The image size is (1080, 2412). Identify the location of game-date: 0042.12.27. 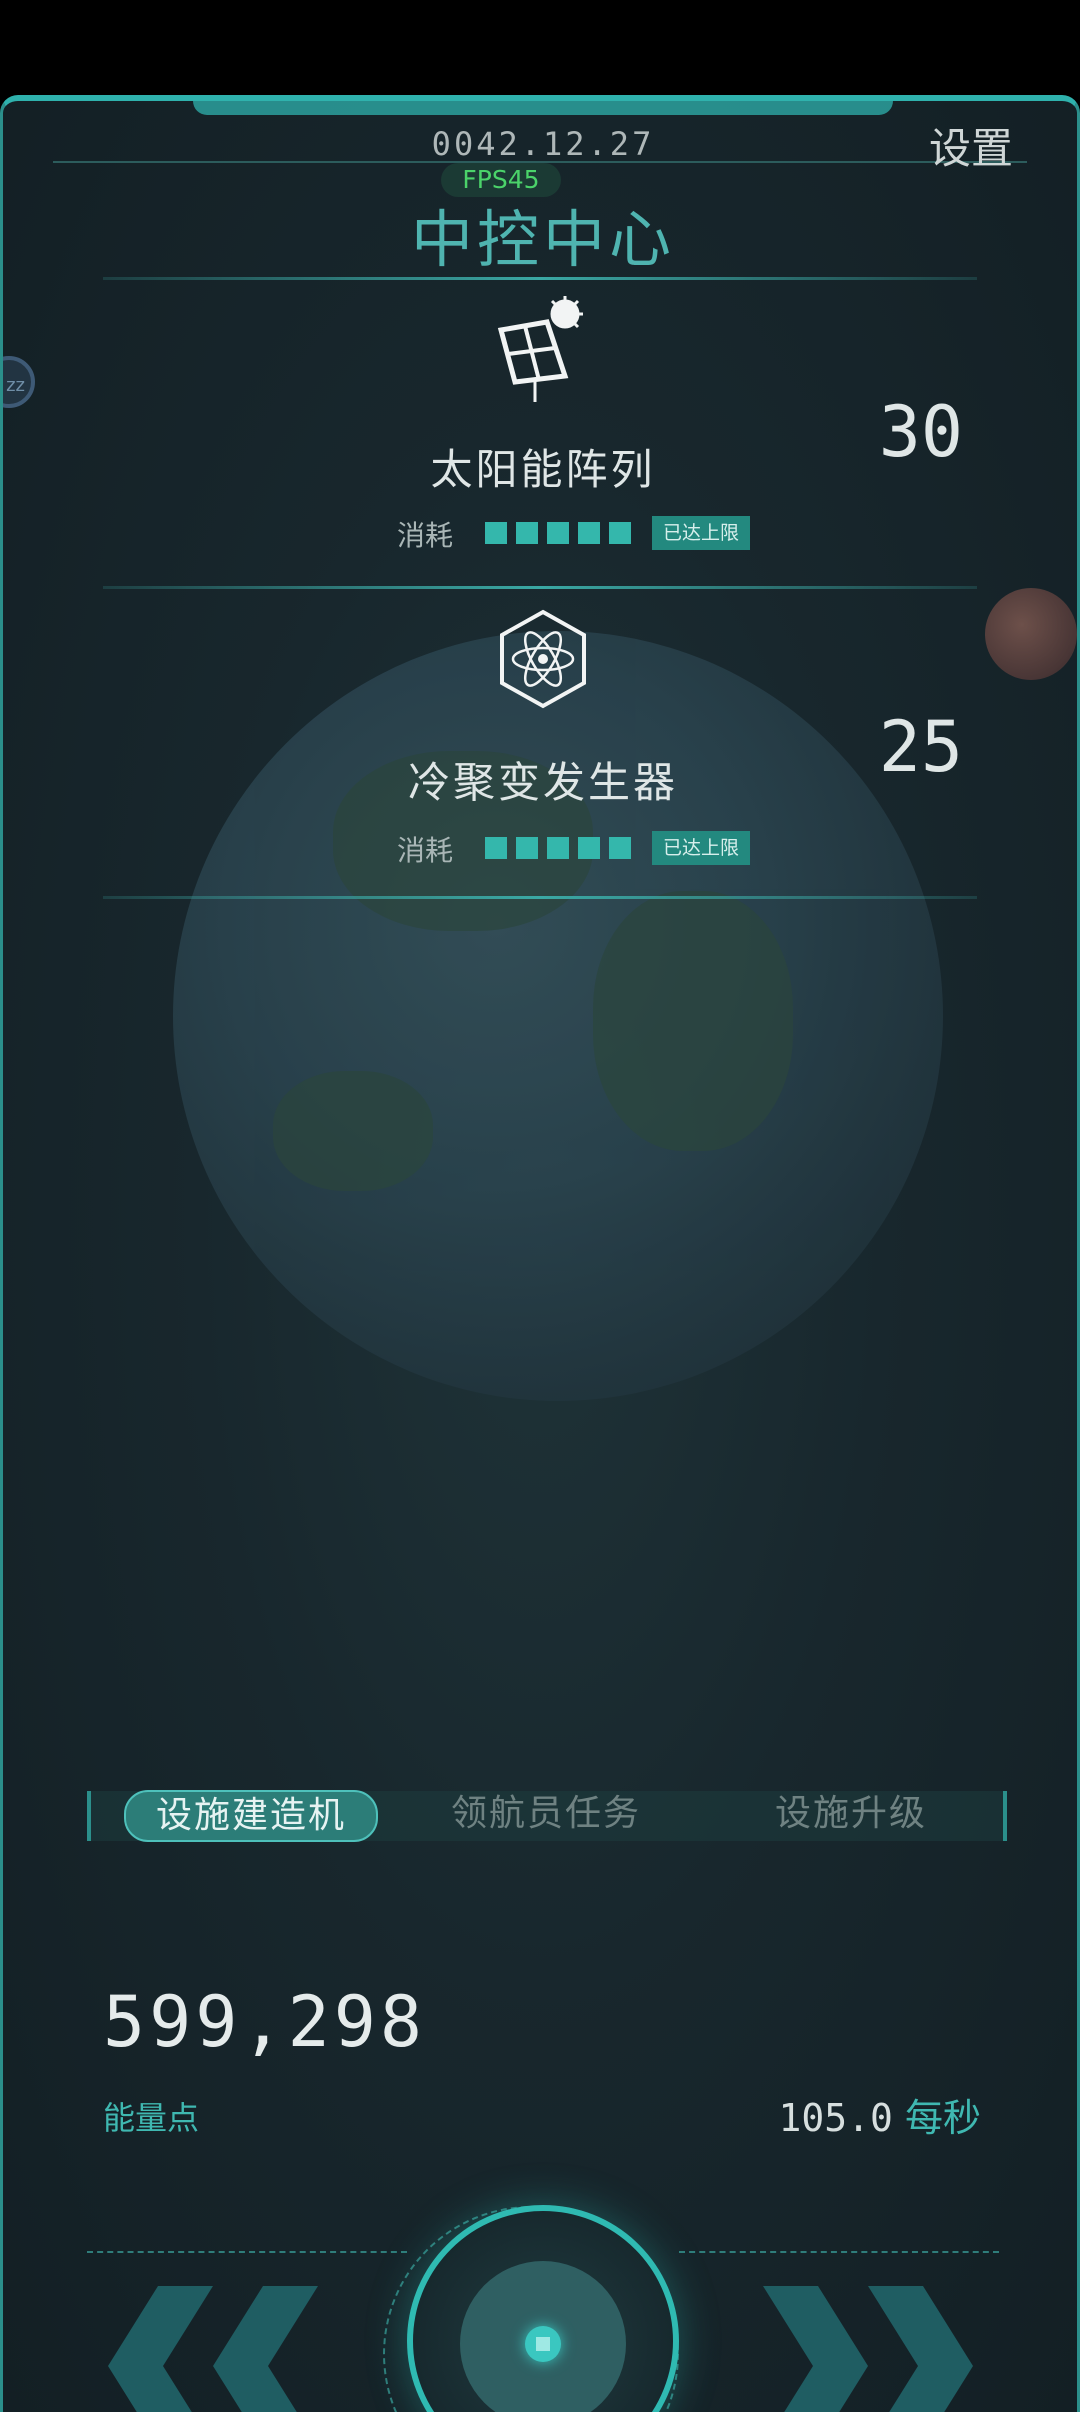
(543, 144).